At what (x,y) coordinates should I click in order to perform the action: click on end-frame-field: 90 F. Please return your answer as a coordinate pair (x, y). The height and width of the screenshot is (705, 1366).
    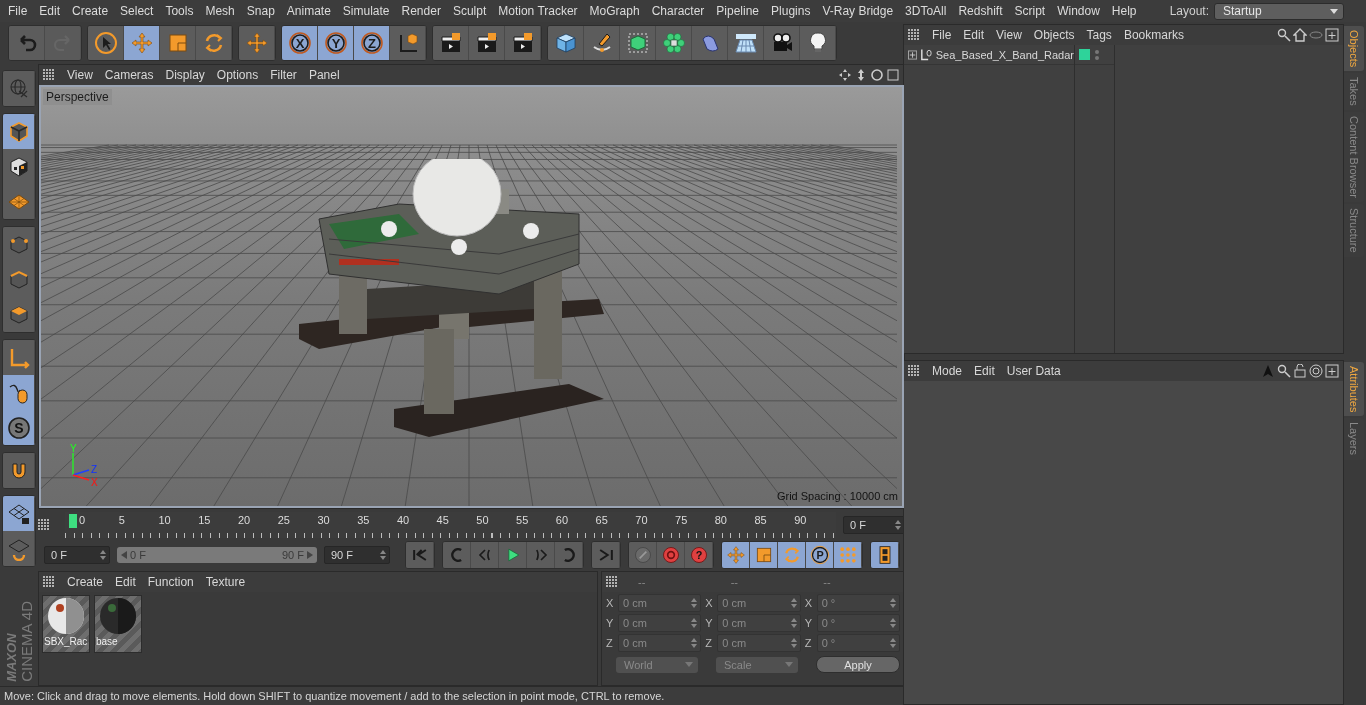
    Looking at the image, I should click on (357, 555).